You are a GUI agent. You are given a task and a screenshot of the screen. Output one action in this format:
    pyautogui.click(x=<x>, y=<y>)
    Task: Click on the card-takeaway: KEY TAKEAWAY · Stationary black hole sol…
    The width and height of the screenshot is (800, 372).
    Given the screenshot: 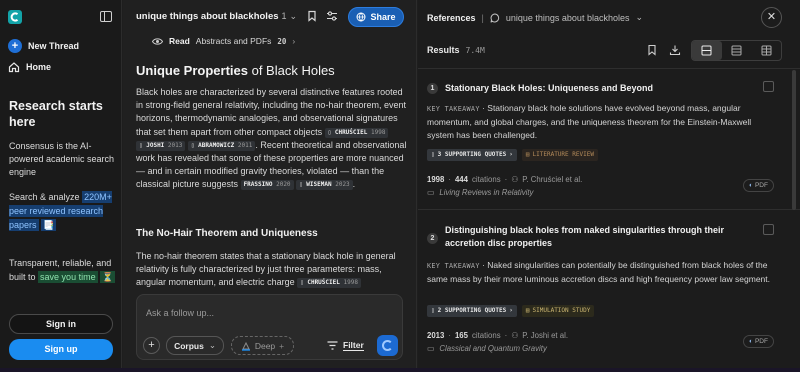 What is the action you would take?
    pyautogui.click(x=589, y=121)
    